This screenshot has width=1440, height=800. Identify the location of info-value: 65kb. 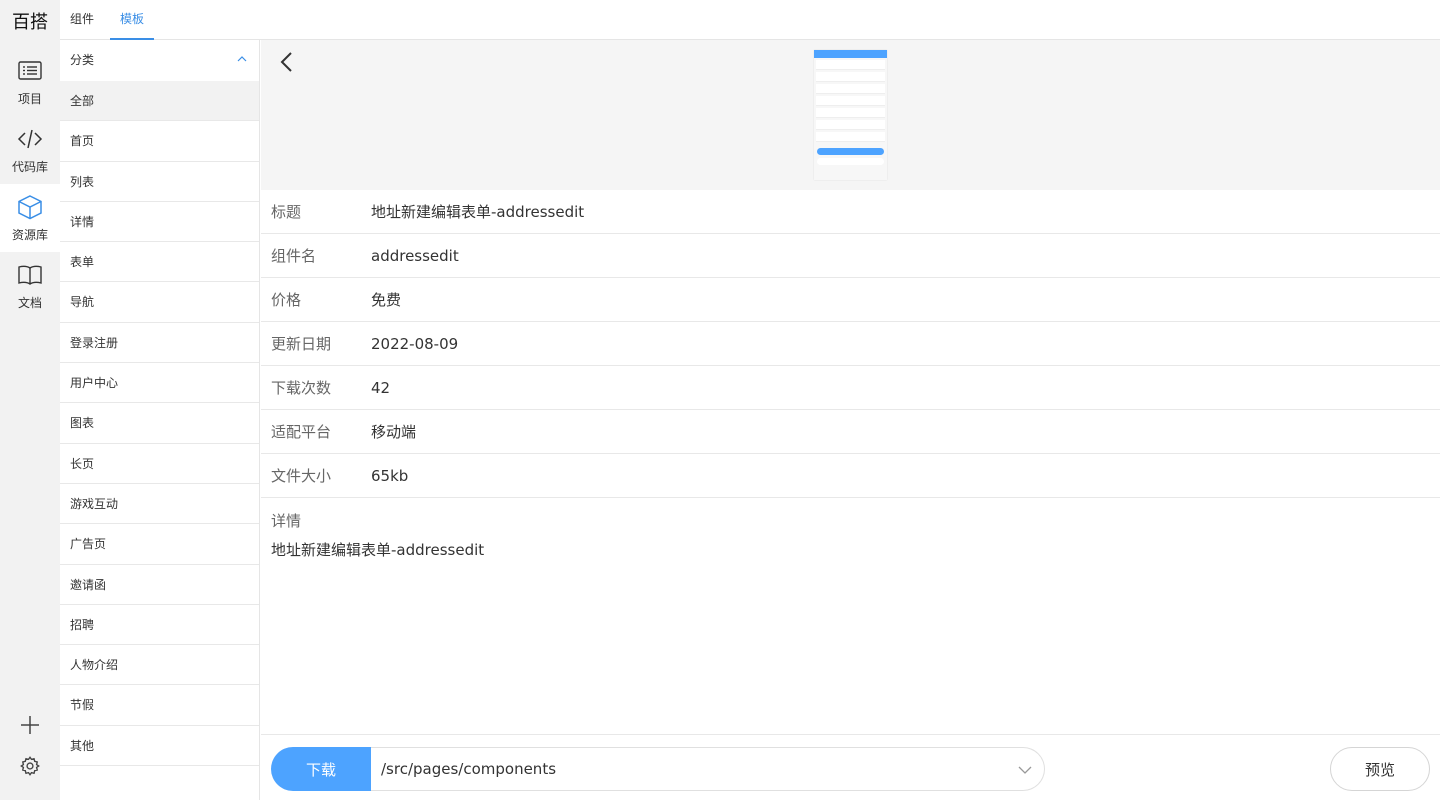
(390, 475).